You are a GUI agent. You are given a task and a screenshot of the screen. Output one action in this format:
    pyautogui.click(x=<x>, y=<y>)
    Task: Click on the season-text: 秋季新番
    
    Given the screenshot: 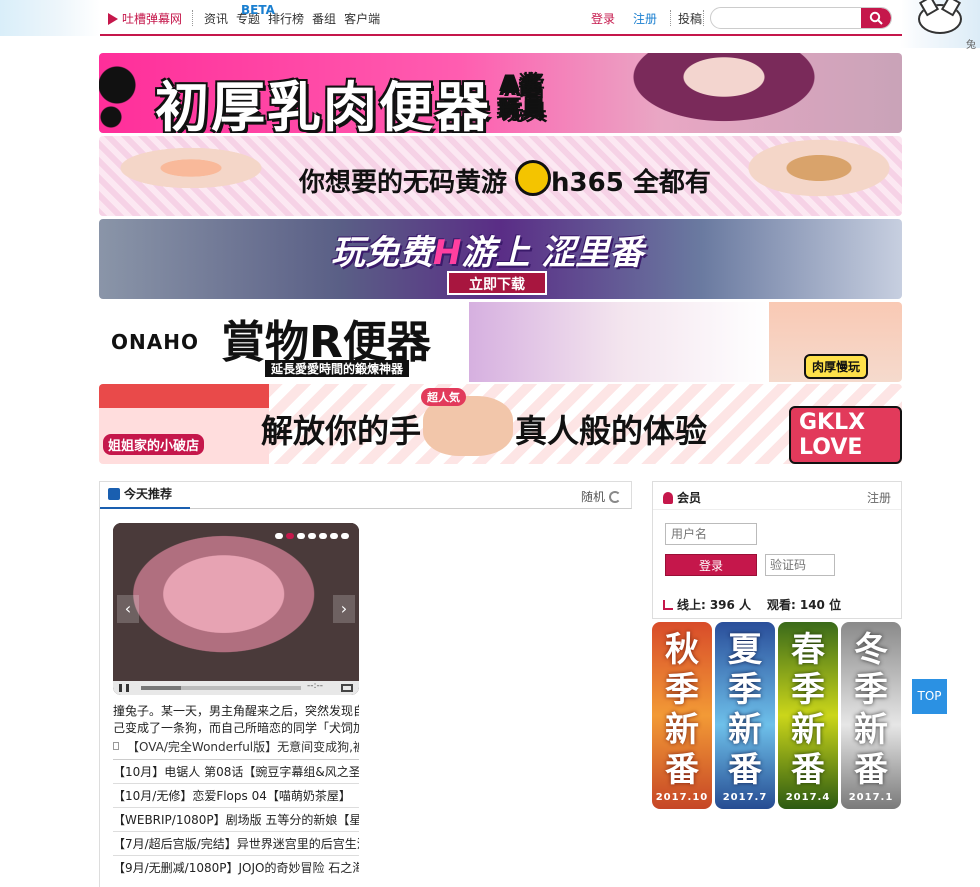 What is the action you would take?
    pyautogui.click(x=682, y=710)
    